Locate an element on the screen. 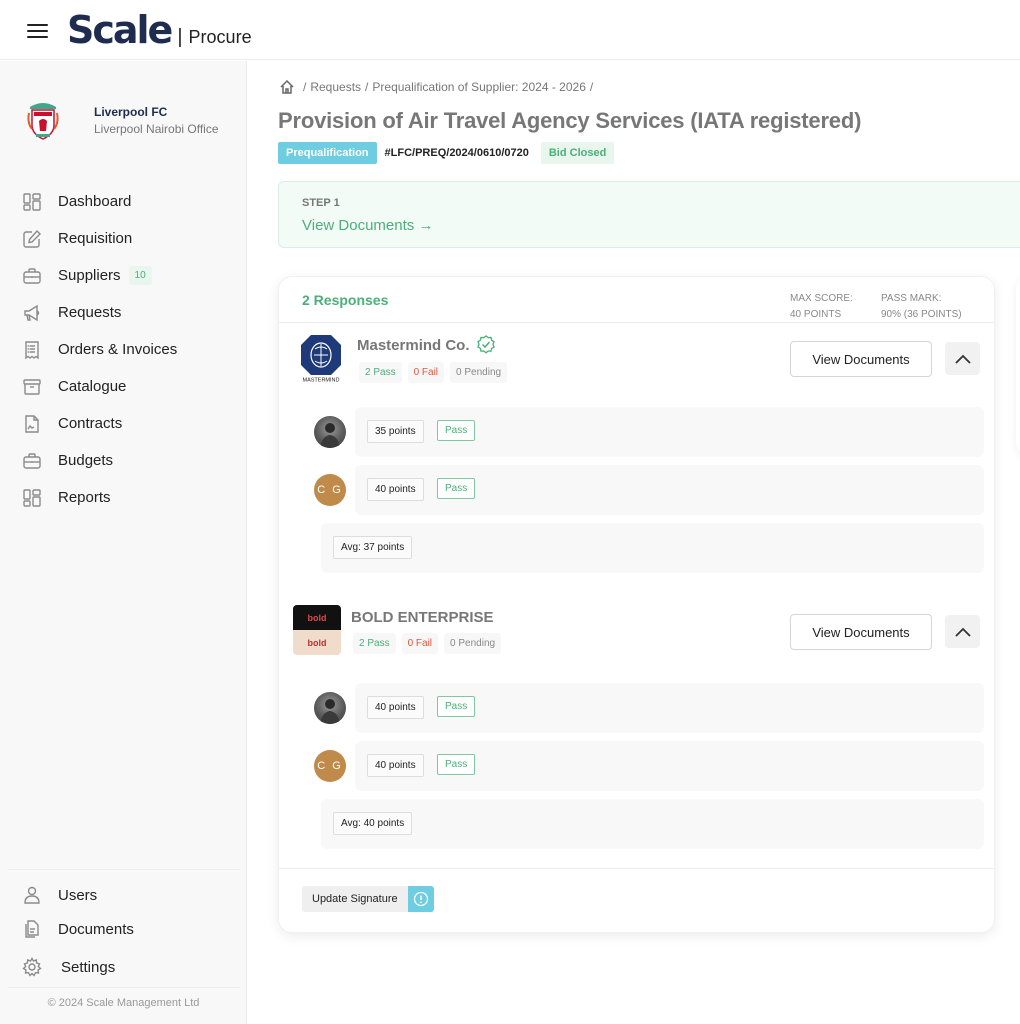 The width and height of the screenshot is (1020, 1024). view-documents-link: View Documents → is located at coordinates (367, 225).